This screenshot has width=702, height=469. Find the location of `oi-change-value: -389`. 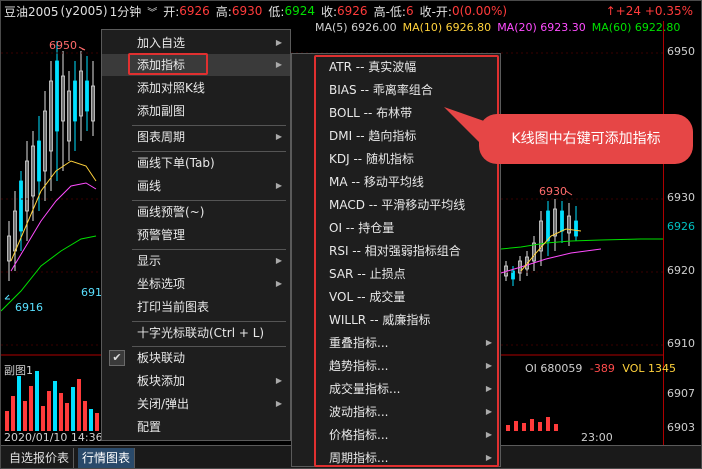

oi-change-value: -389 is located at coordinates (602, 368).